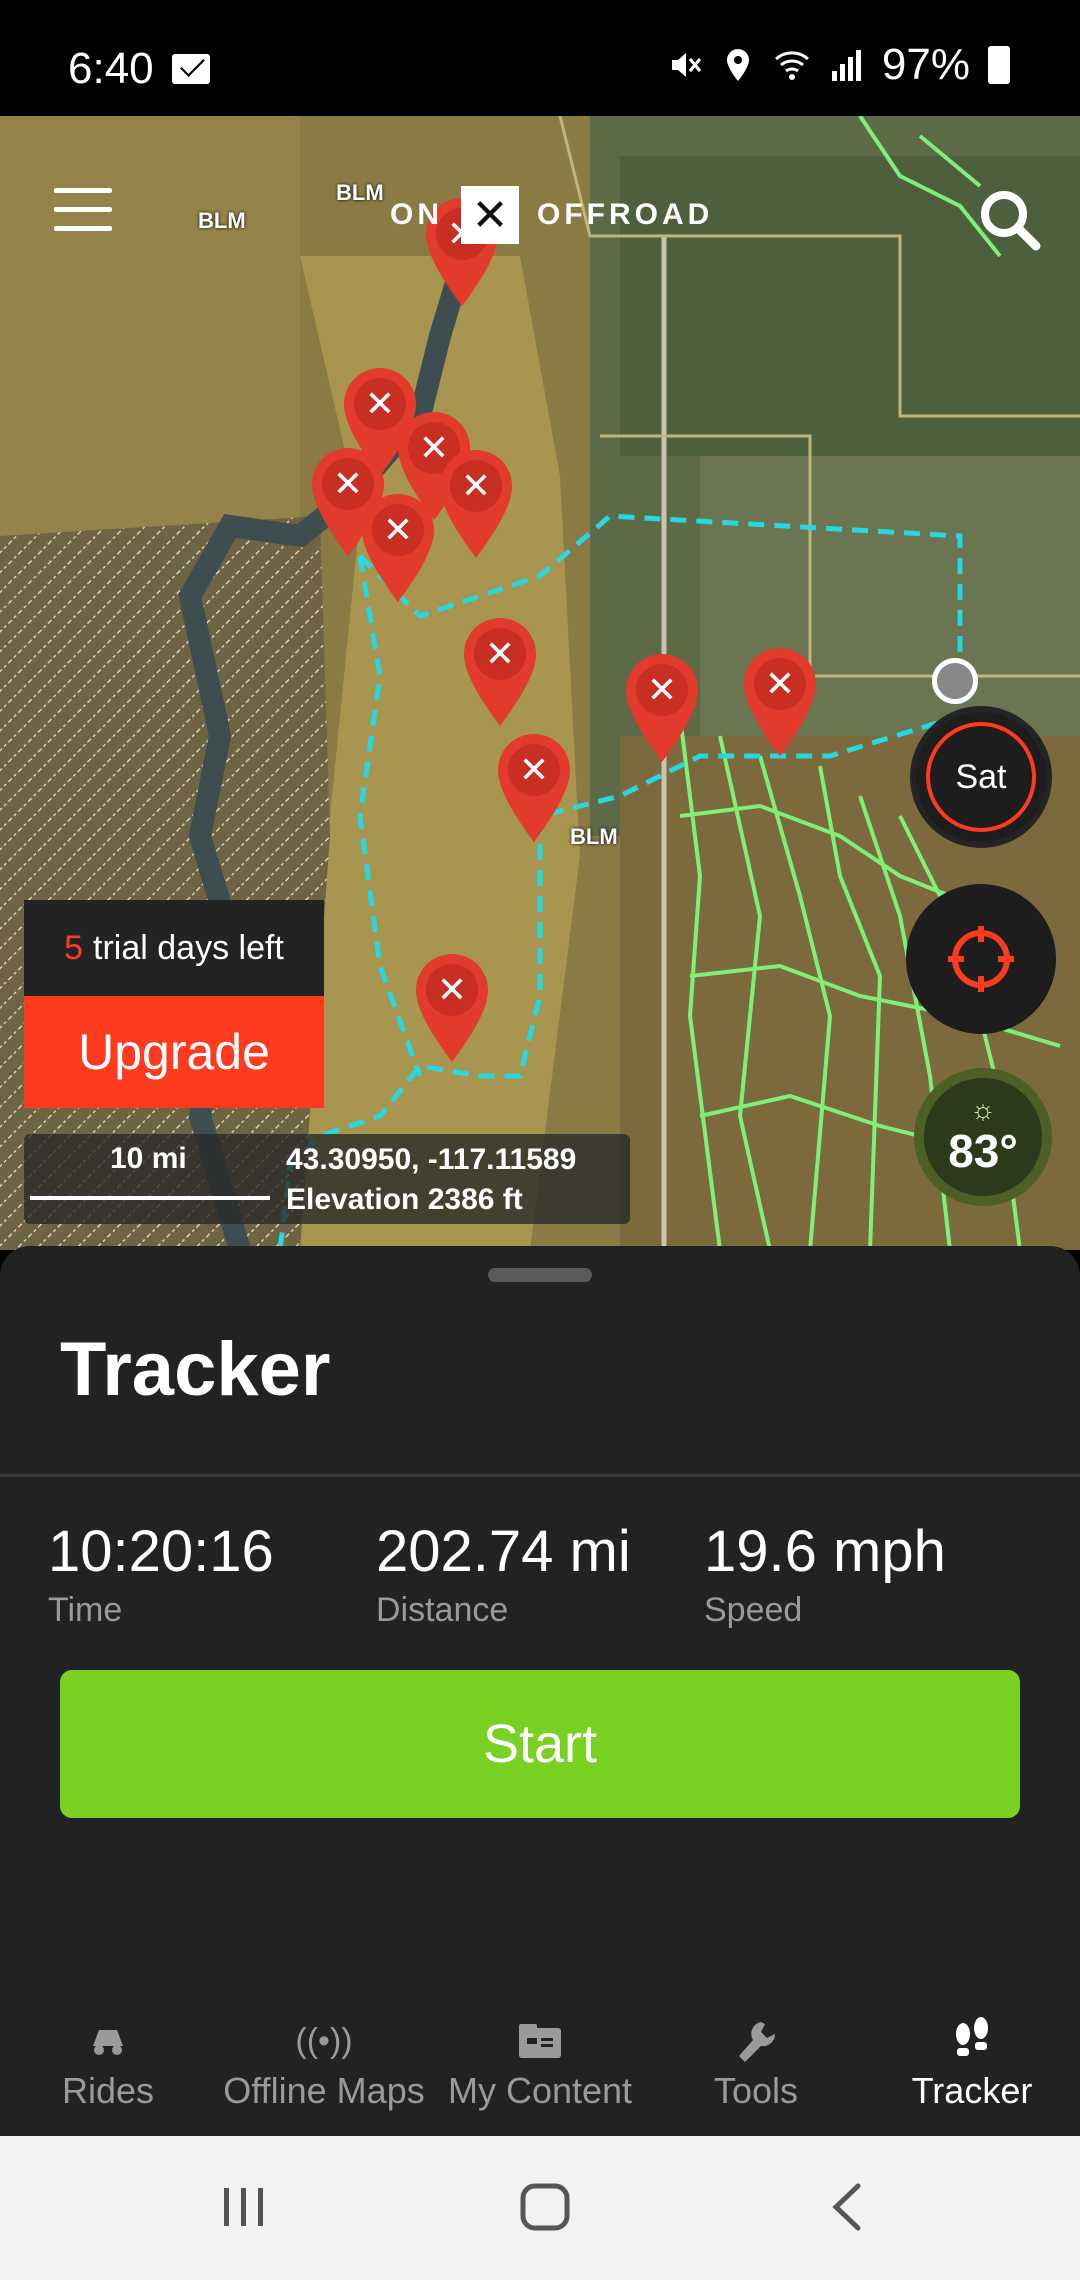  What do you see at coordinates (999, 65) in the screenshot?
I see `battery-icon` at bounding box center [999, 65].